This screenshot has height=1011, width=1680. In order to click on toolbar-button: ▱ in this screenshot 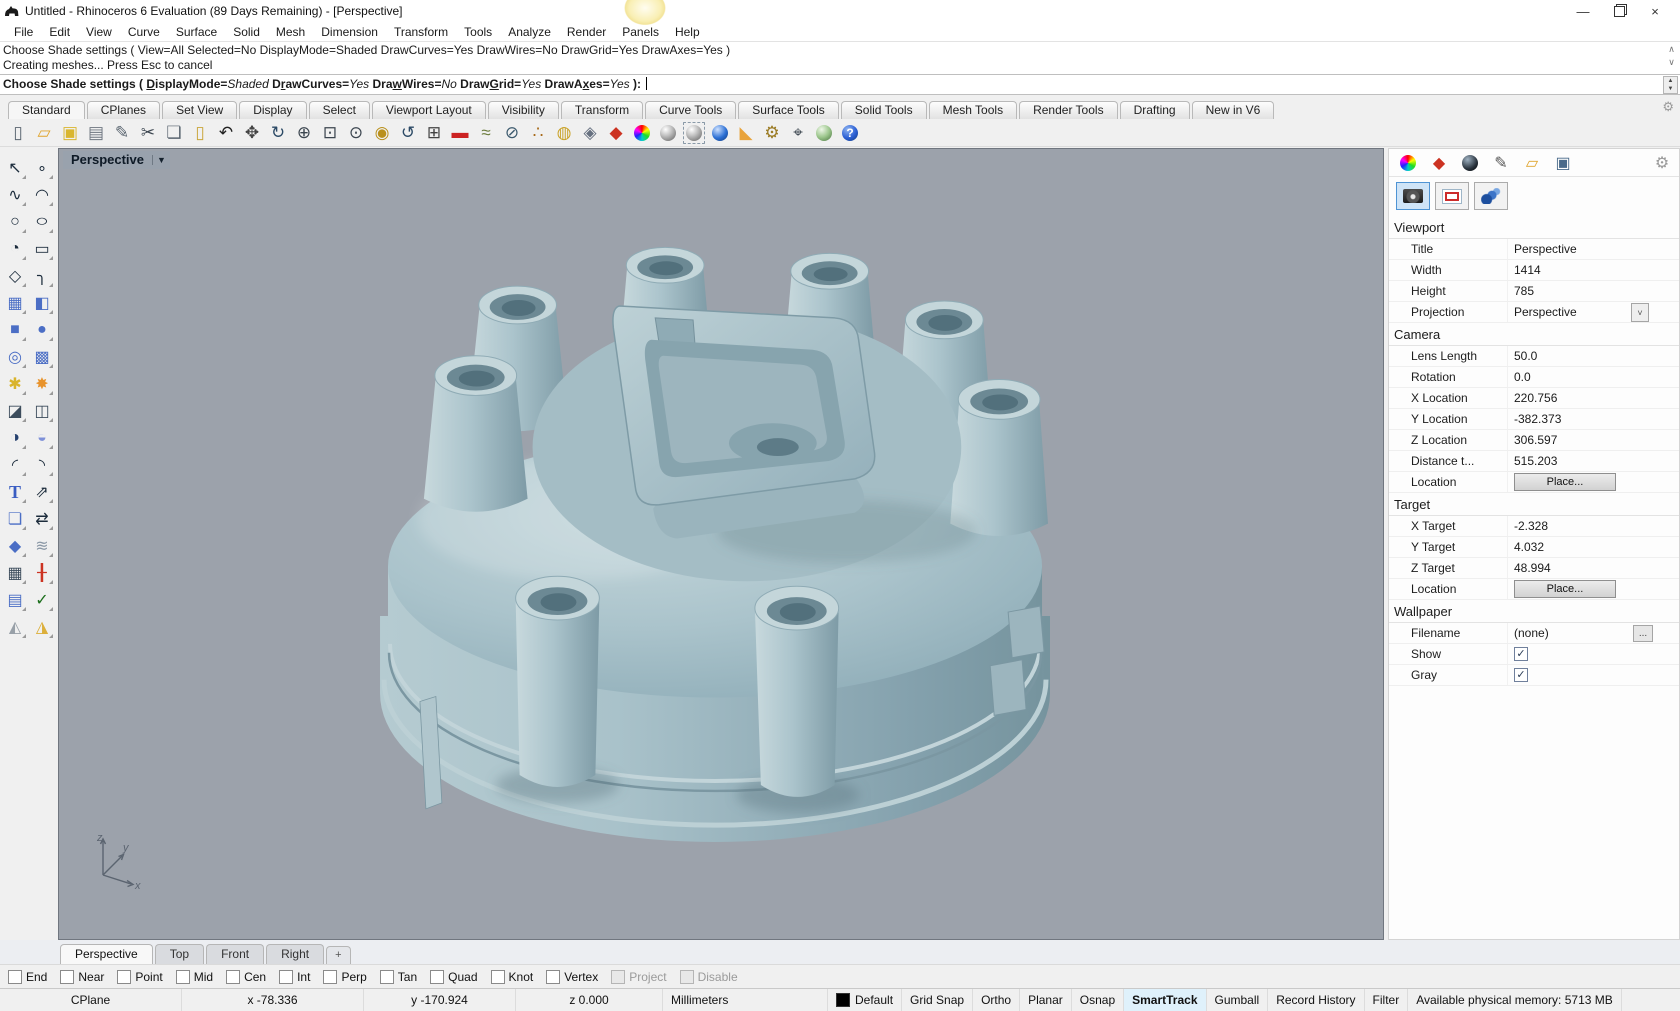, I will do `click(44, 133)`.